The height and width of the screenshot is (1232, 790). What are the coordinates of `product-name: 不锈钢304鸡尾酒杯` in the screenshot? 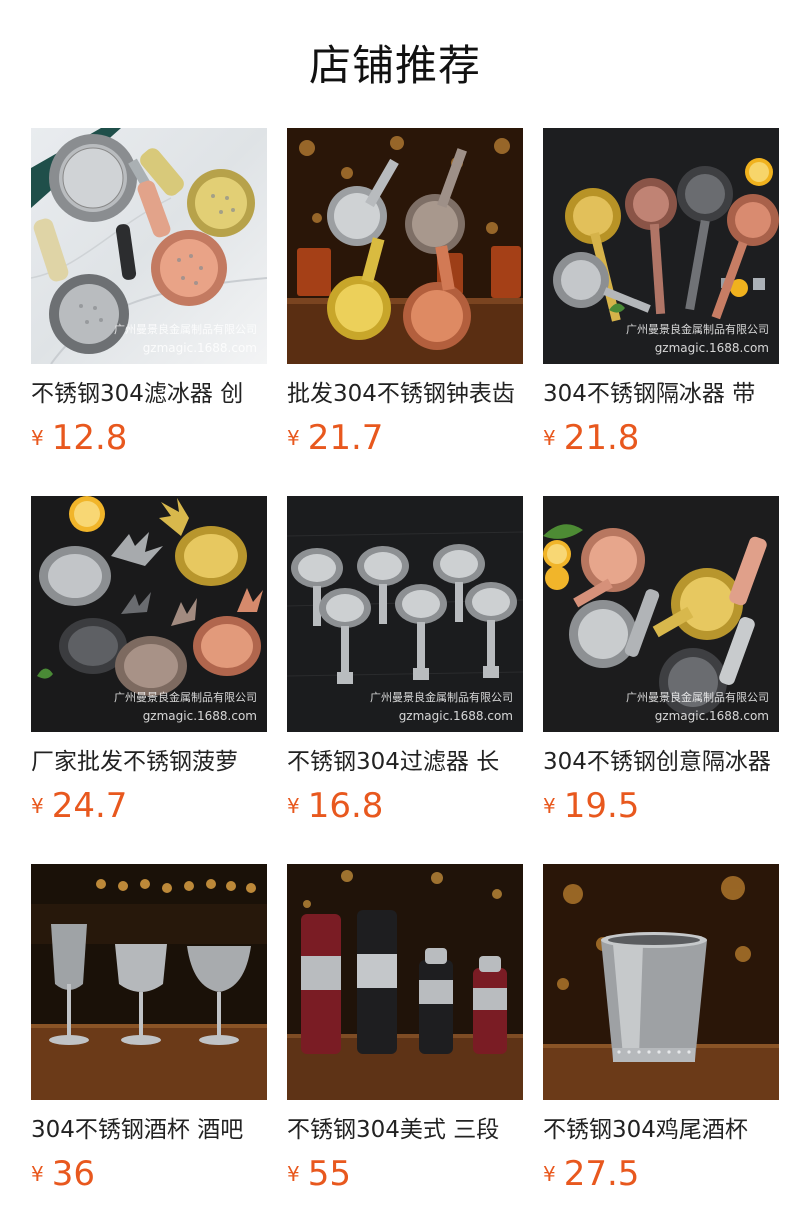 It's located at (661, 1130).